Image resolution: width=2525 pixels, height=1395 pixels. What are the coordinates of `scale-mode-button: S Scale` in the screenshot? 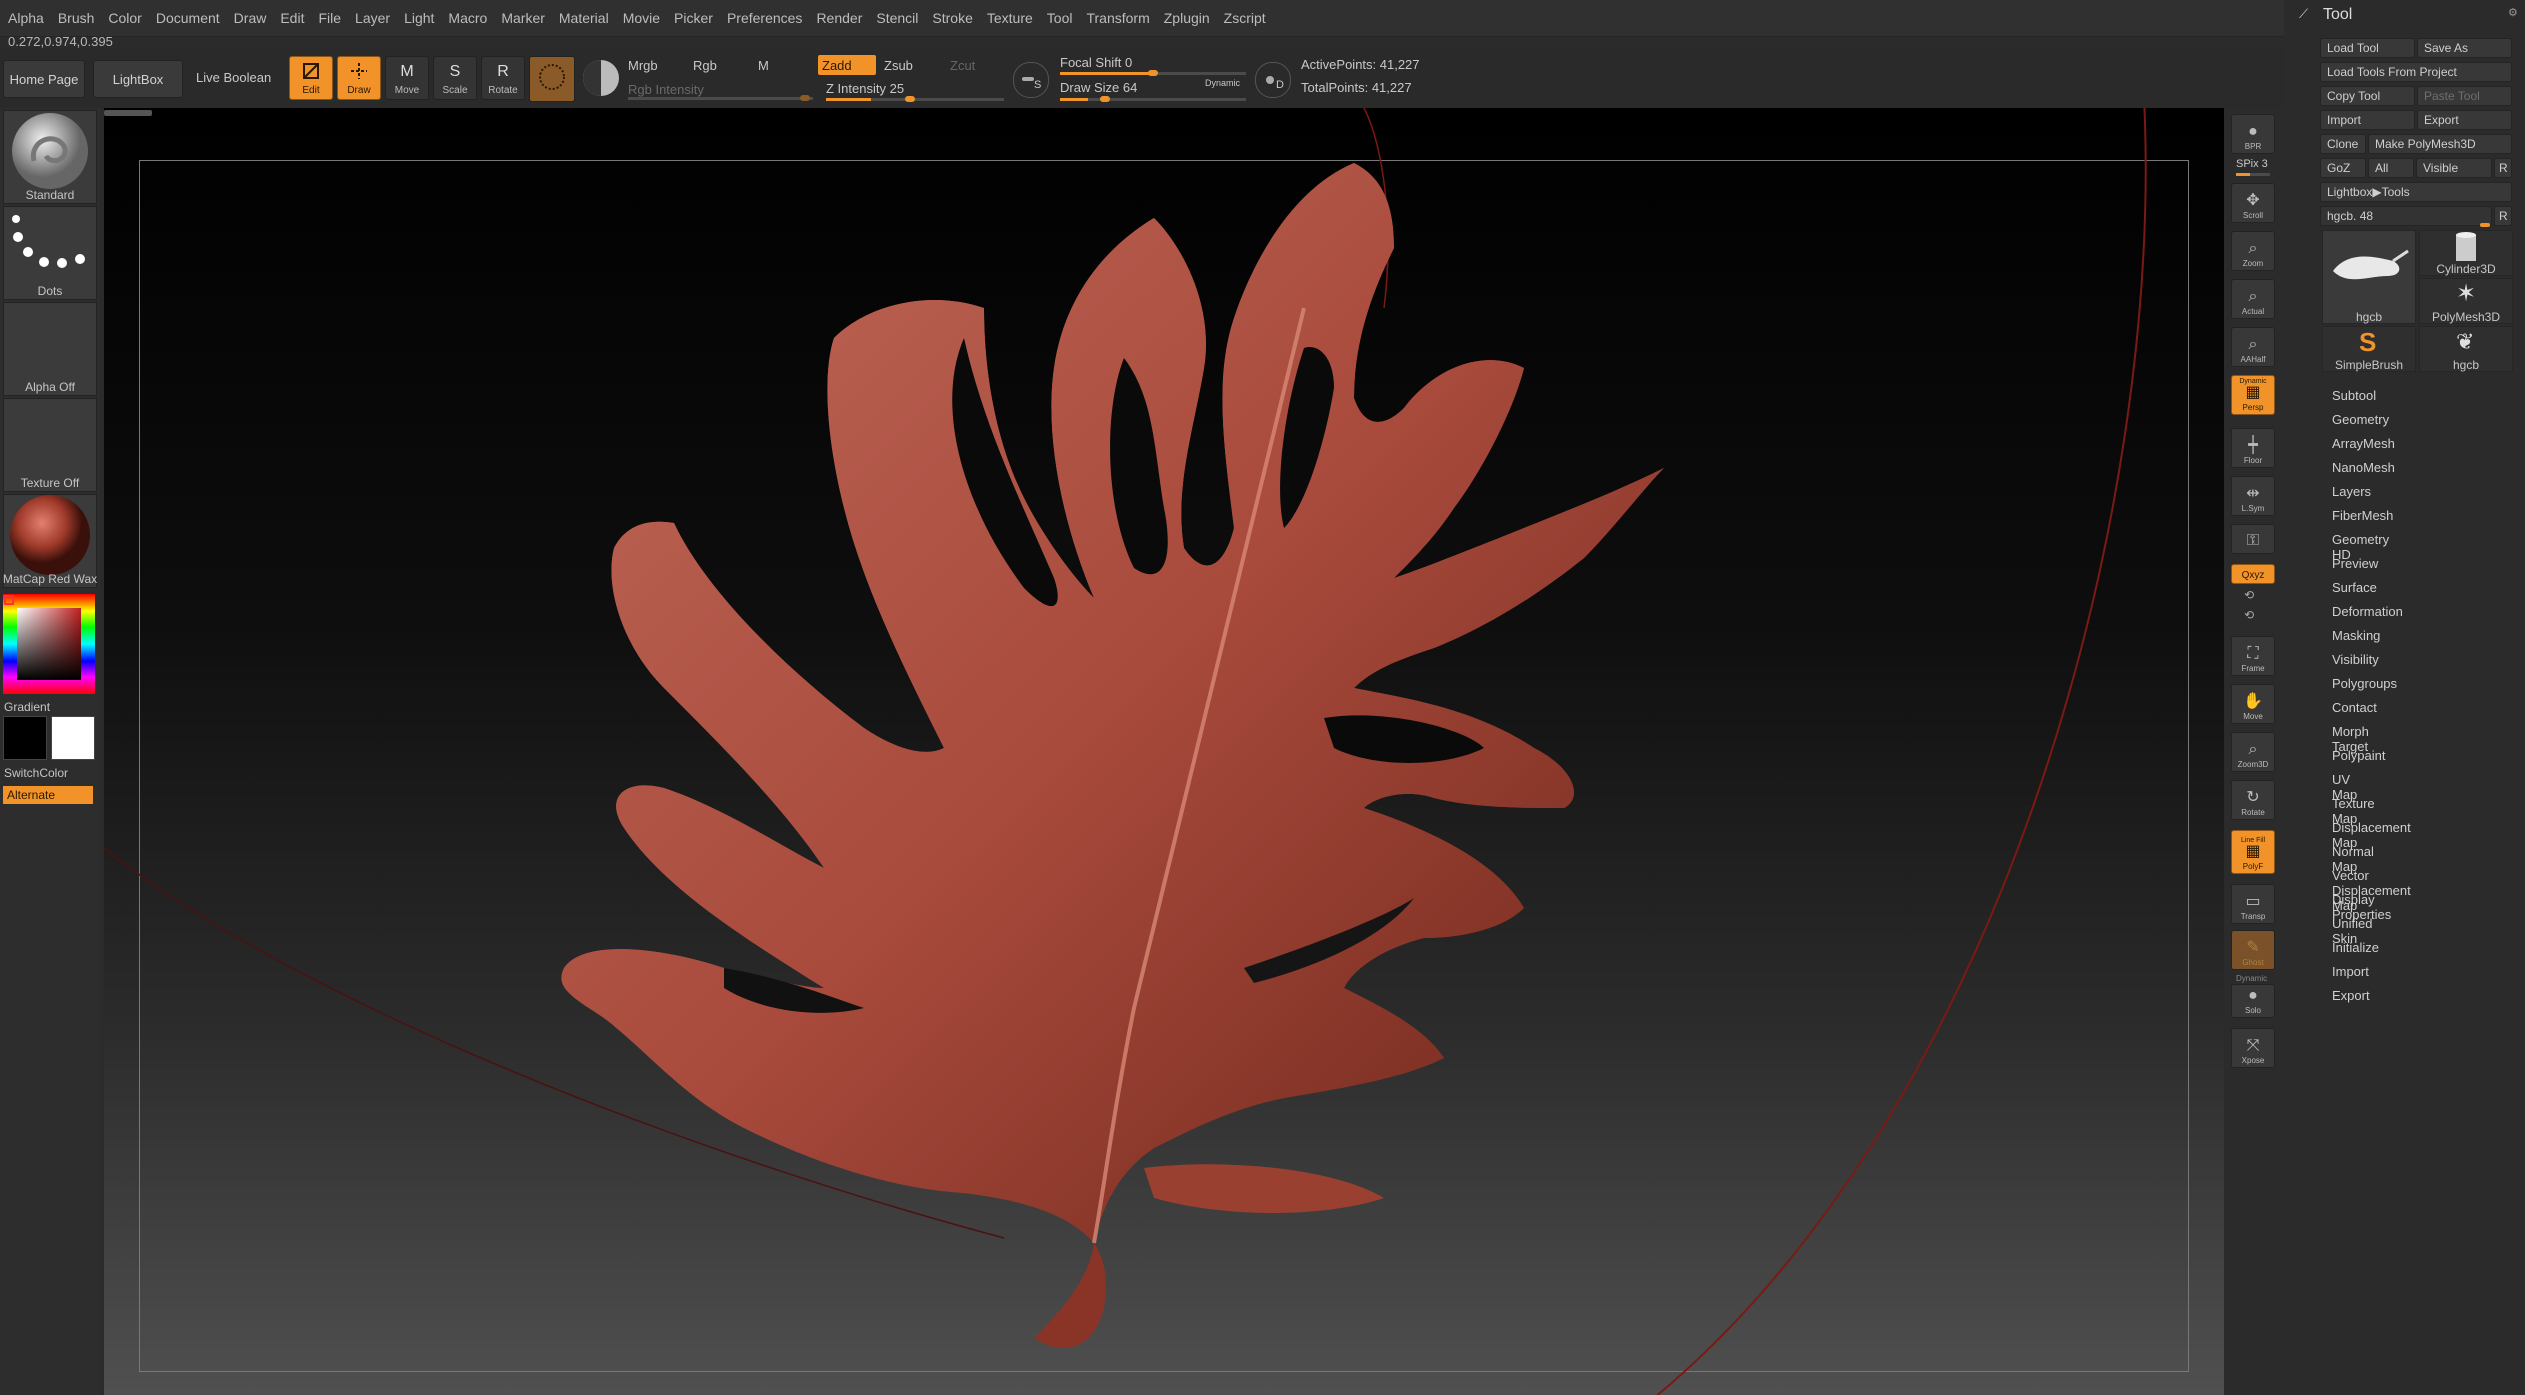 It's located at (455, 78).